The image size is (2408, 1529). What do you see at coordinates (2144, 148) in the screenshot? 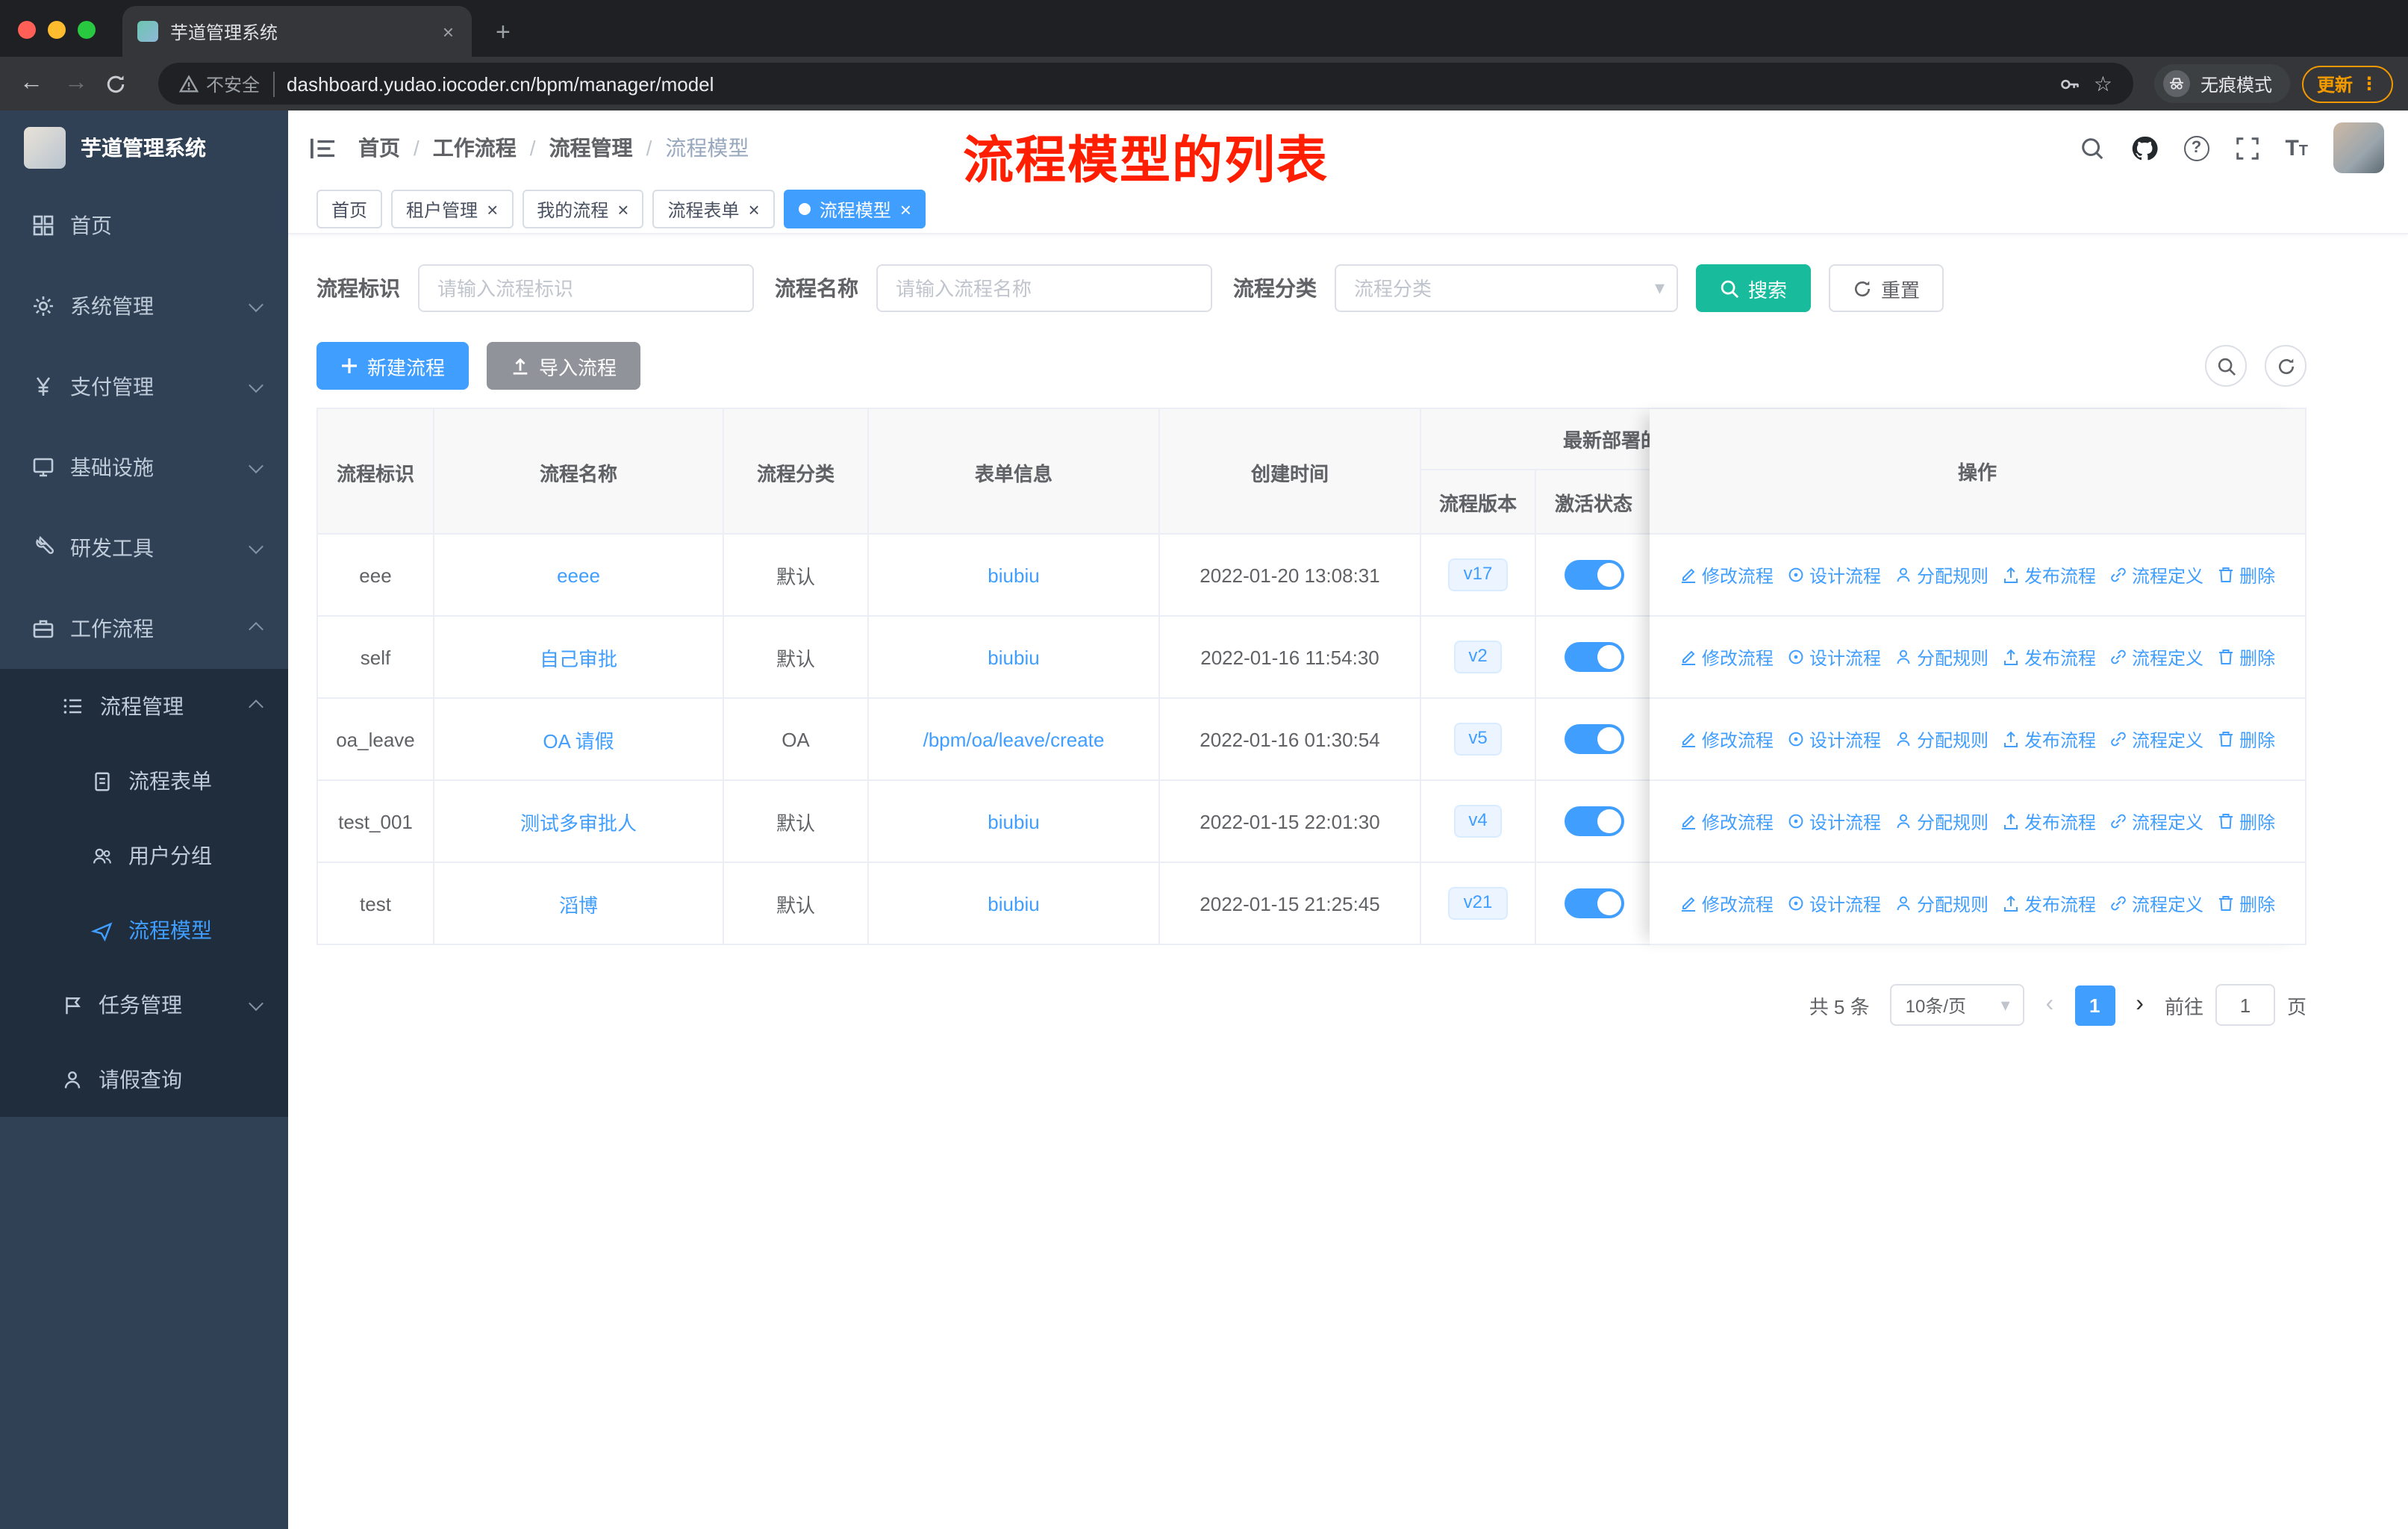
I see `github-icon` at bounding box center [2144, 148].